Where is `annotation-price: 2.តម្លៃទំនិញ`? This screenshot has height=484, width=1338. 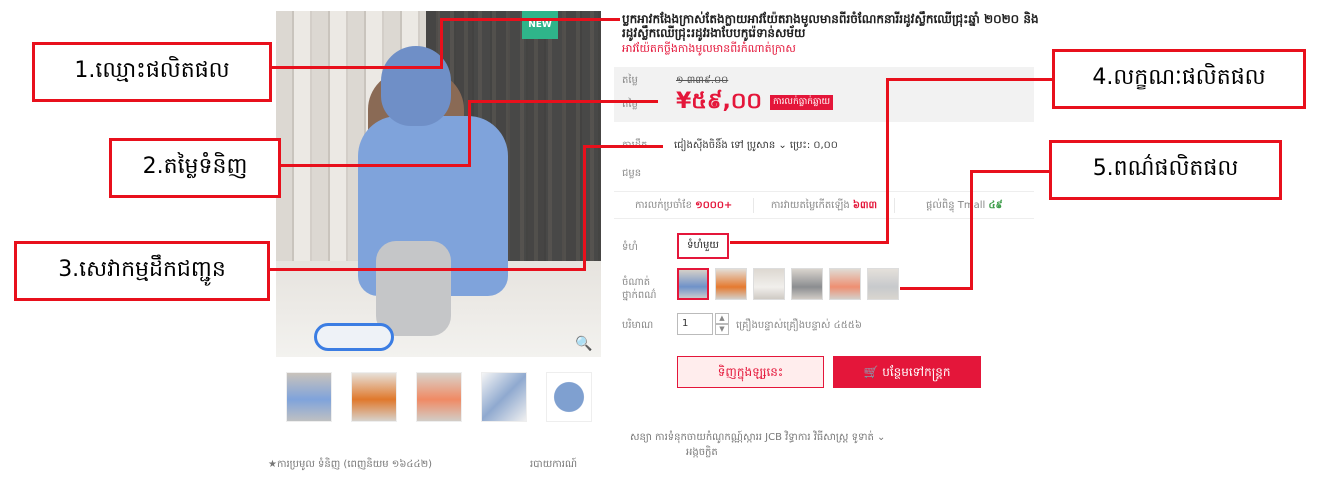
annotation-price: 2.តម្លៃទំនិញ is located at coordinates (195, 168).